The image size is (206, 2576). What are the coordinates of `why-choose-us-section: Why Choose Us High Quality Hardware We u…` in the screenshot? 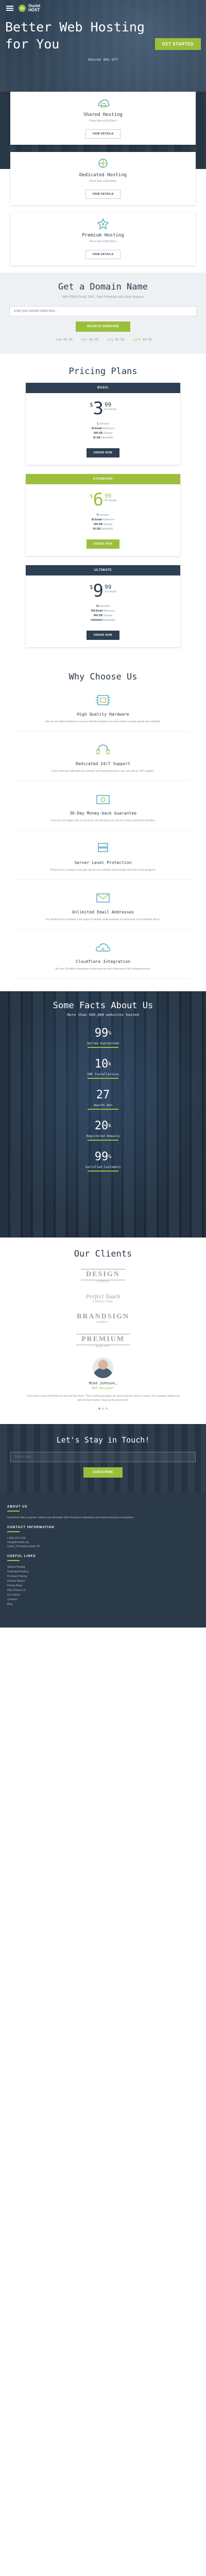 It's located at (103, 823).